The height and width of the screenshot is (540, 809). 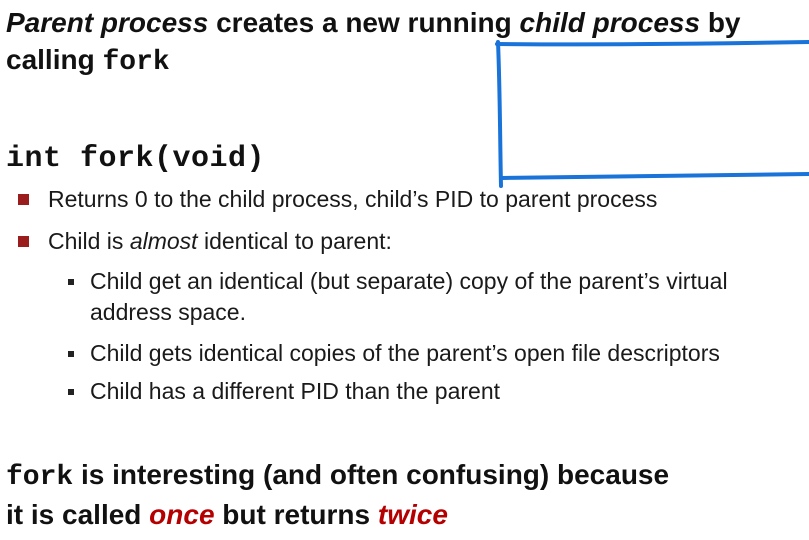 What do you see at coordinates (107, 22) in the screenshot?
I see `parent-process-term: Parent process` at bounding box center [107, 22].